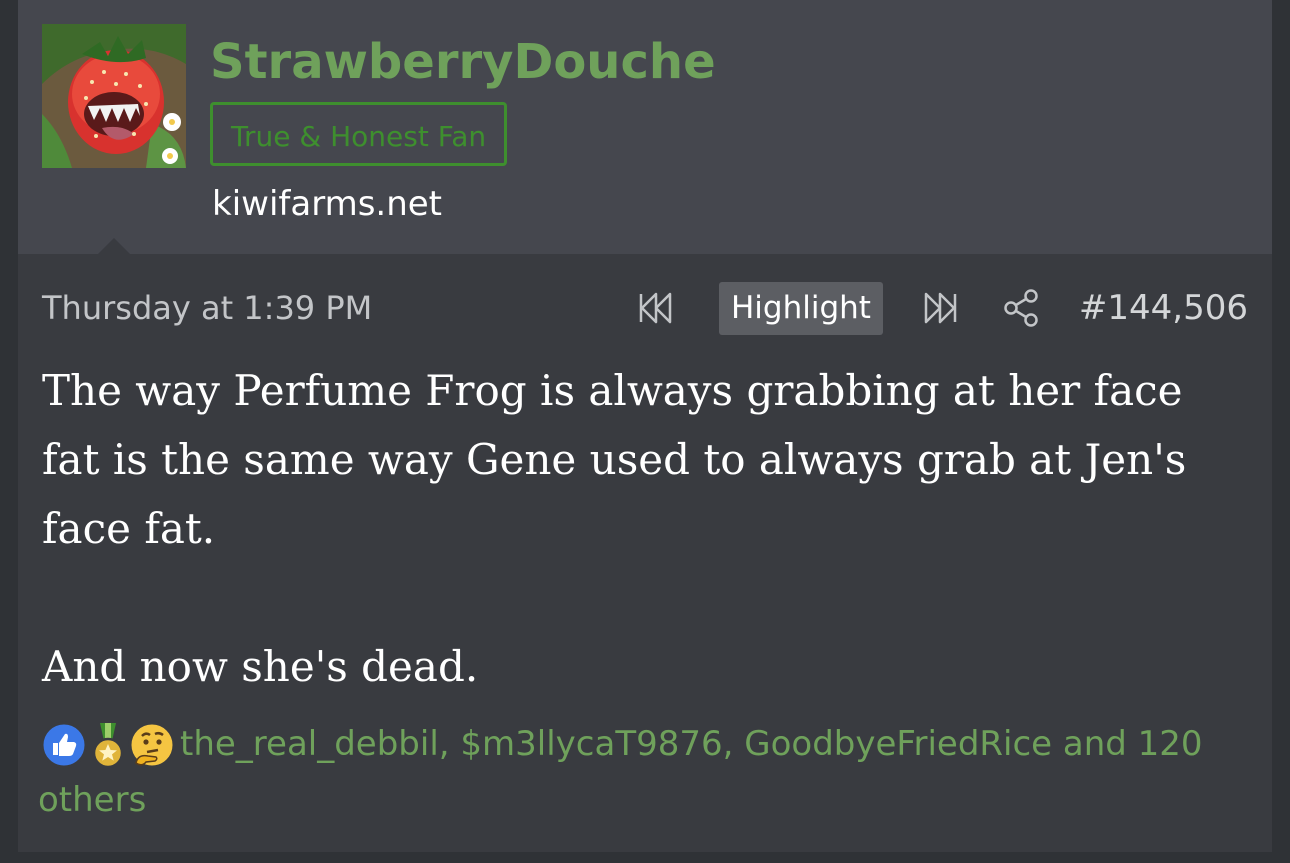  I want to click on avatar, so click(114, 96).